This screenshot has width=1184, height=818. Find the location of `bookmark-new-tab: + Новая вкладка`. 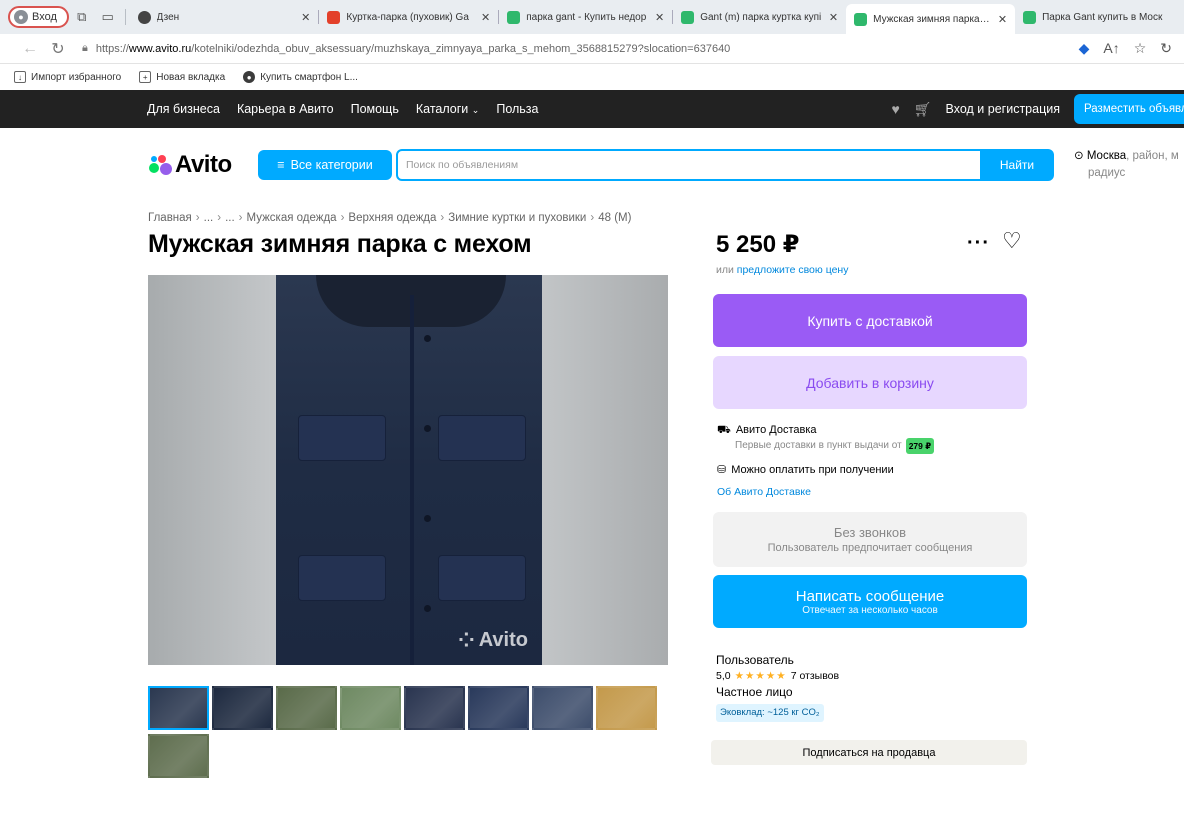

bookmark-new-tab: + Новая вкладка is located at coordinates (182, 77).